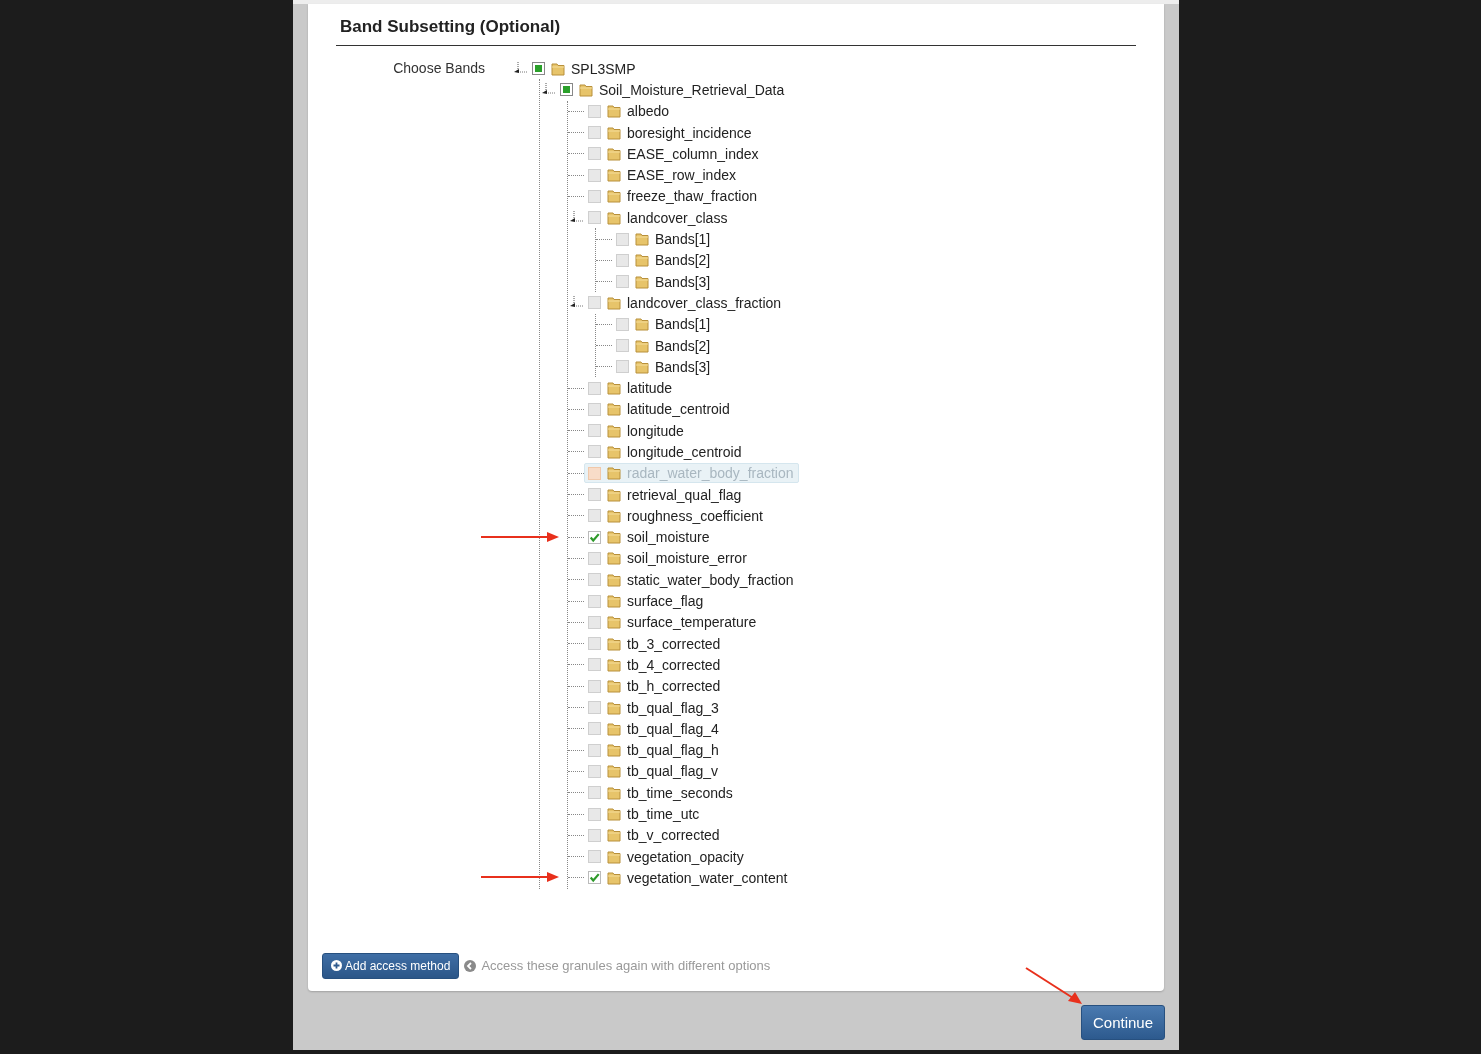 The width and height of the screenshot is (1481, 1054). What do you see at coordinates (629, 111) in the screenshot?
I see `tree-item: albedo` at bounding box center [629, 111].